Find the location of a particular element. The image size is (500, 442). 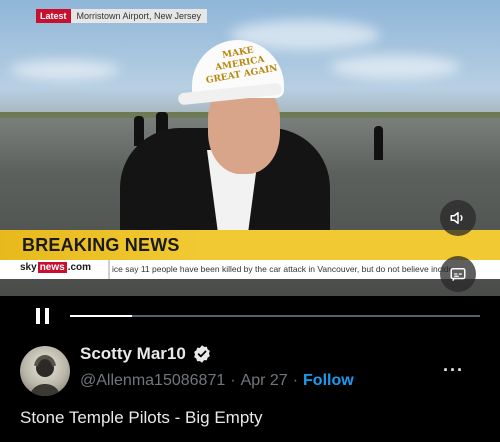

more-options-icon: ··· is located at coordinates (453, 370).